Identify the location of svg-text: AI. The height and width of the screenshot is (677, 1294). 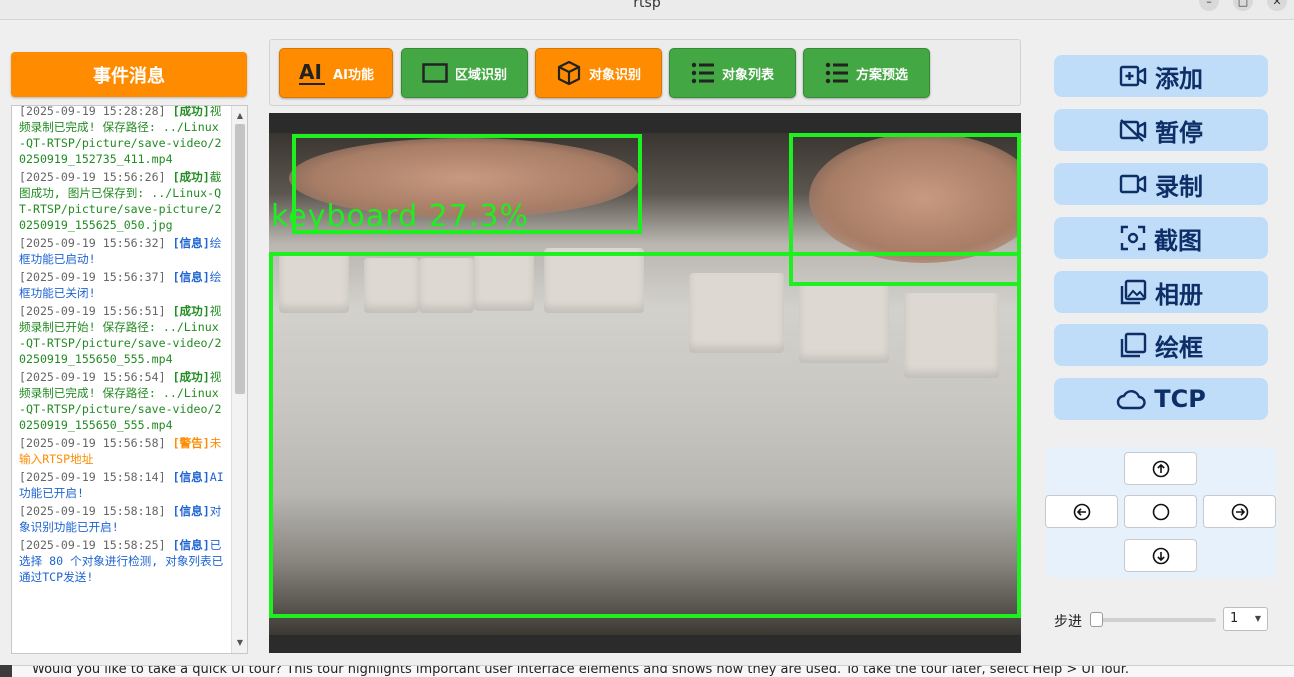
(310, 72).